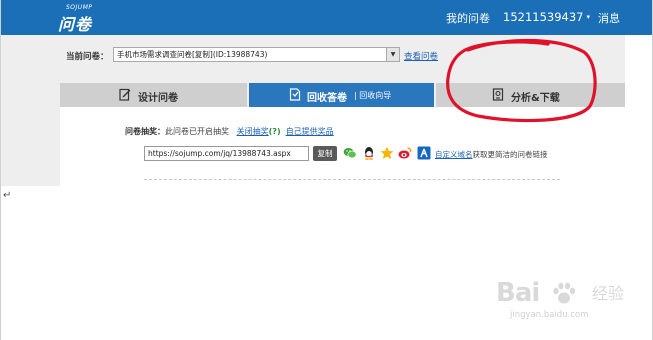 This screenshot has width=653, height=340. I want to click on paragraph-mark: ↵, so click(7, 195).